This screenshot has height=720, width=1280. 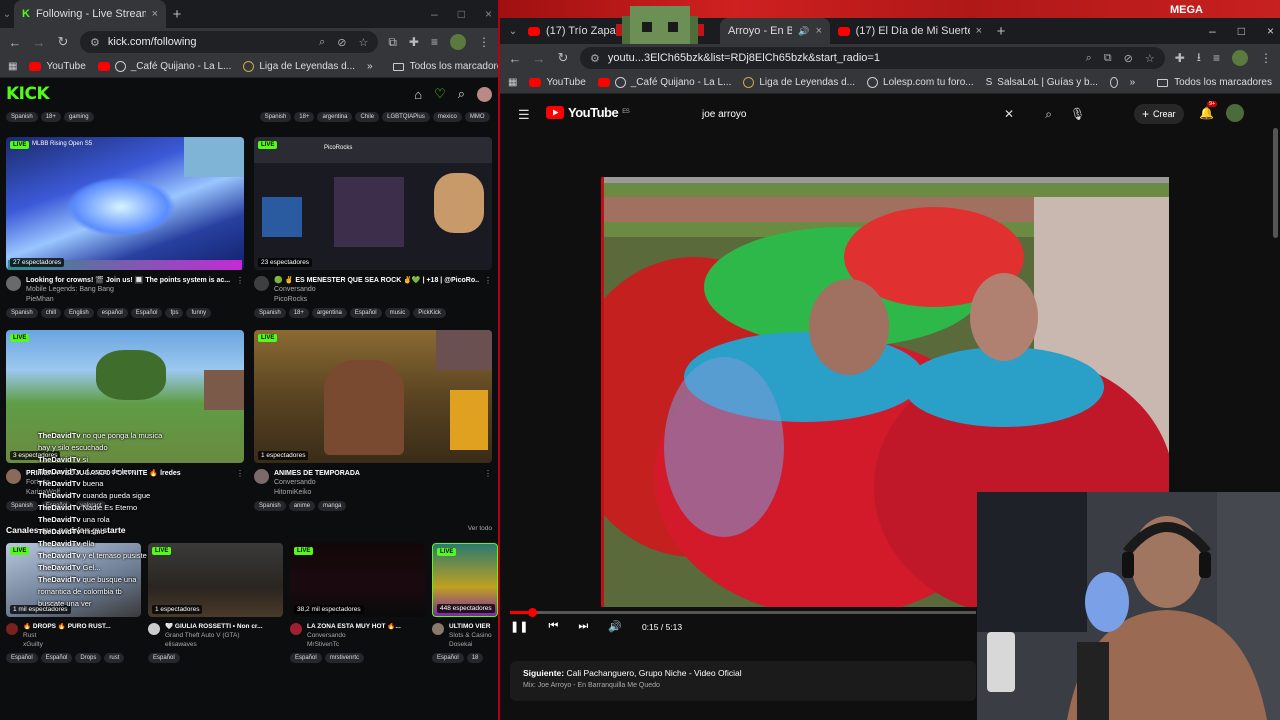 What do you see at coordinates (373, 203) in the screenshot?
I see `stream-thumbnail: PicoRocks LIVE 23 espectadores` at bounding box center [373, 203].